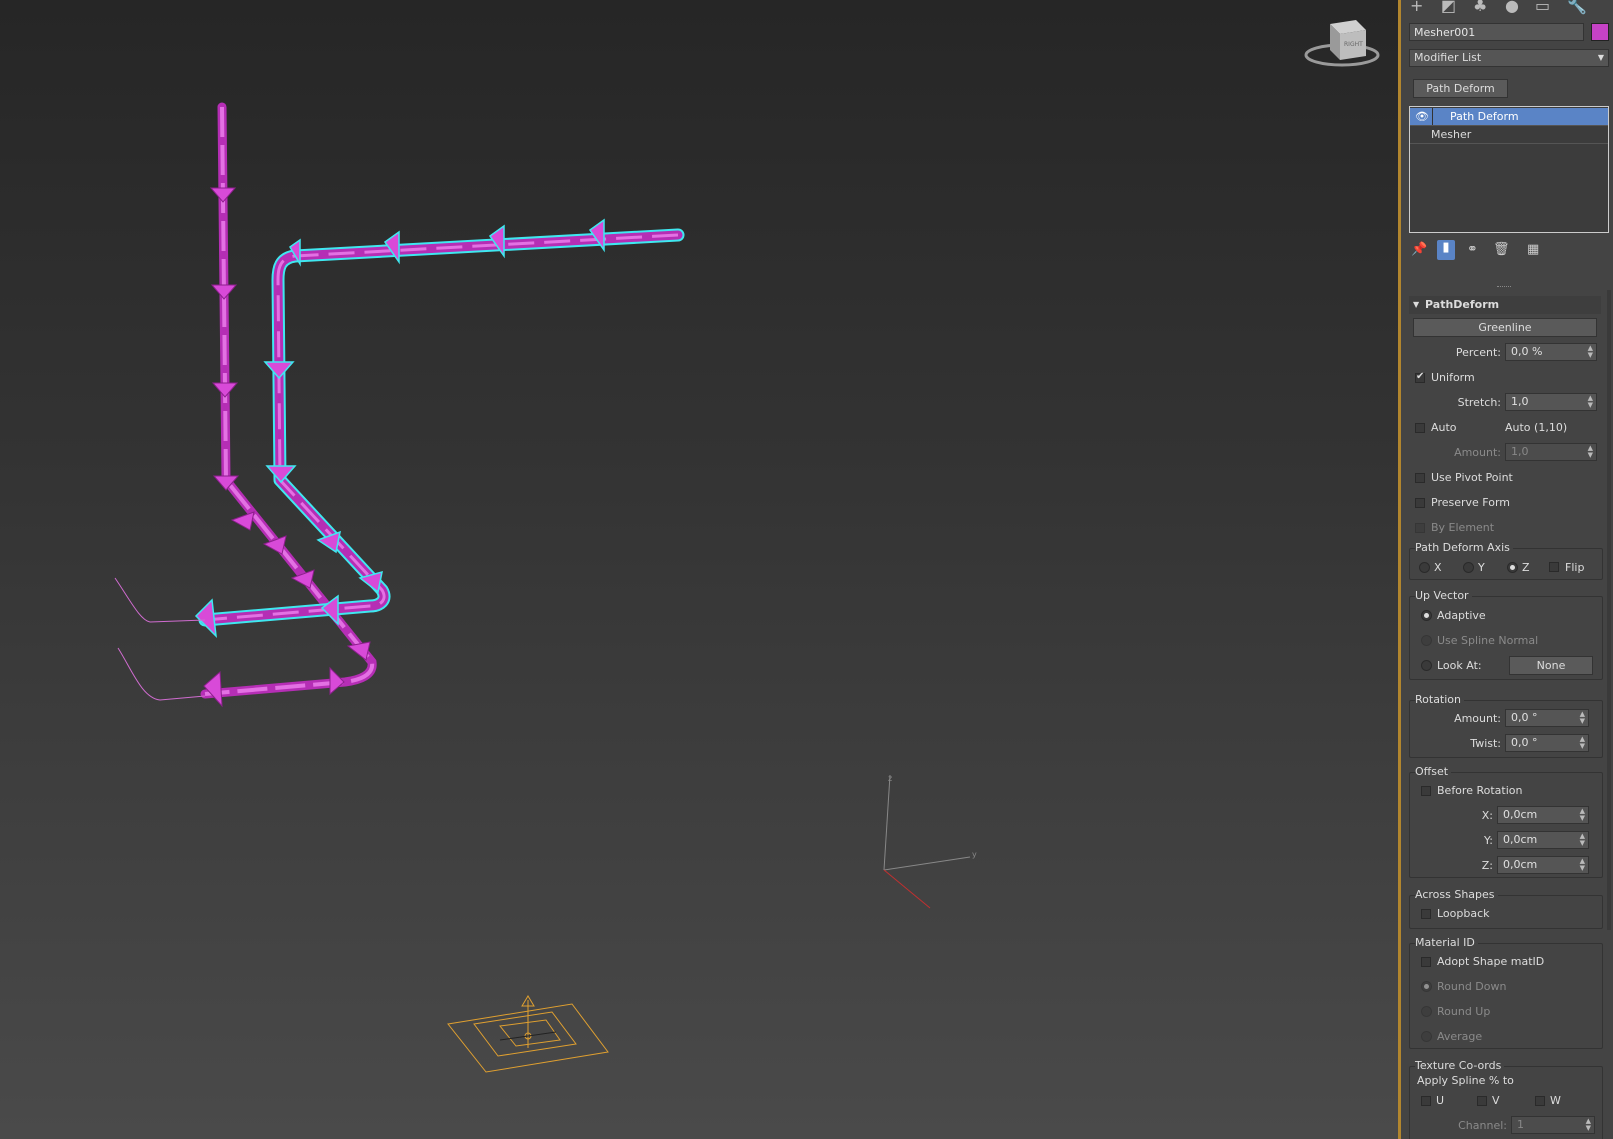  What do you see at coordinates (1533, 249) in the screenshot?
I see `configure-sets-icon: ▦` at bounding box center [1533, 249].